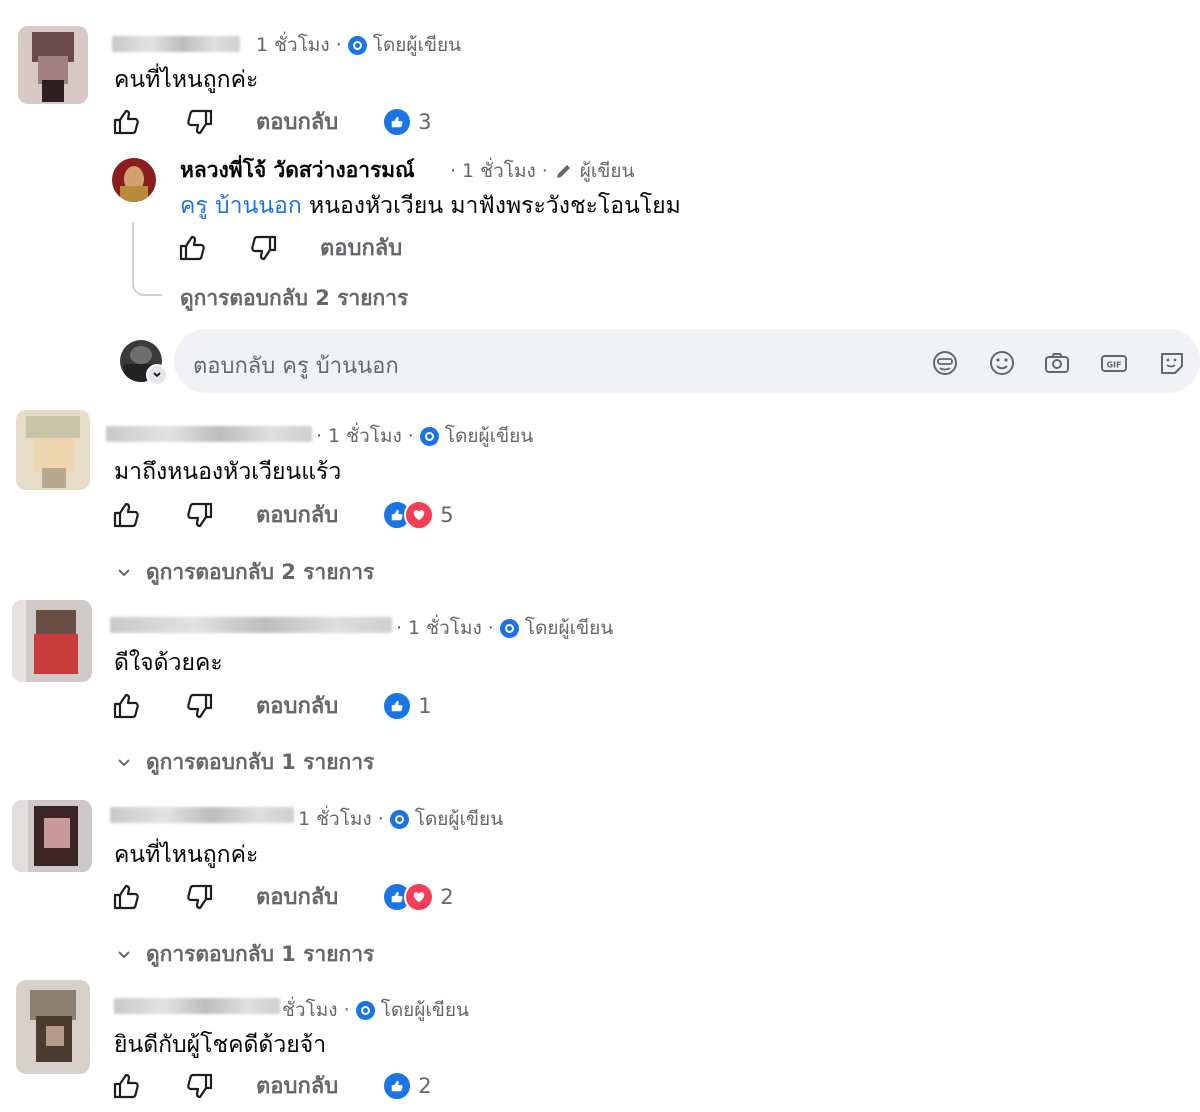 The image size is (1200, 1112). I want to click on author-badge: ผู้เขียน, so click(607, 171).